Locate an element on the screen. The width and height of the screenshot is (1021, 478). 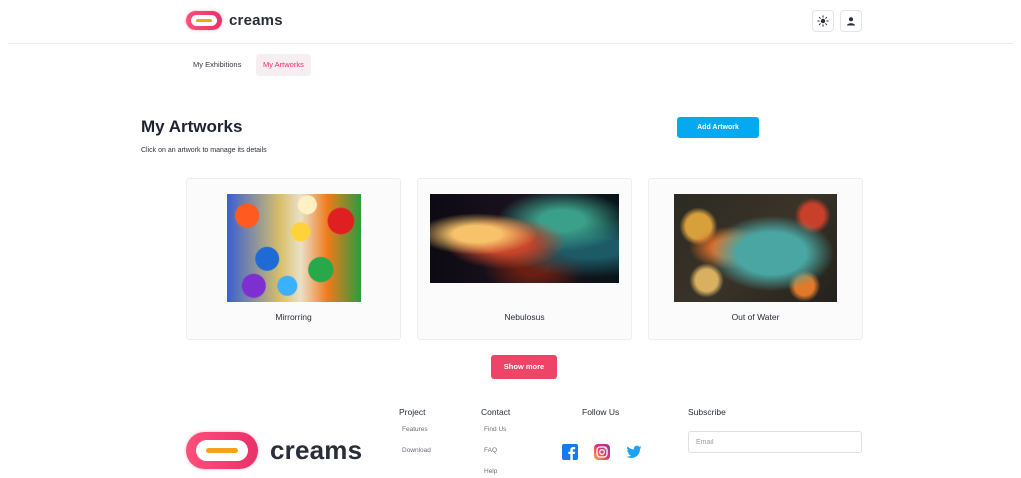
email-field is located at coordinates (775, 442).